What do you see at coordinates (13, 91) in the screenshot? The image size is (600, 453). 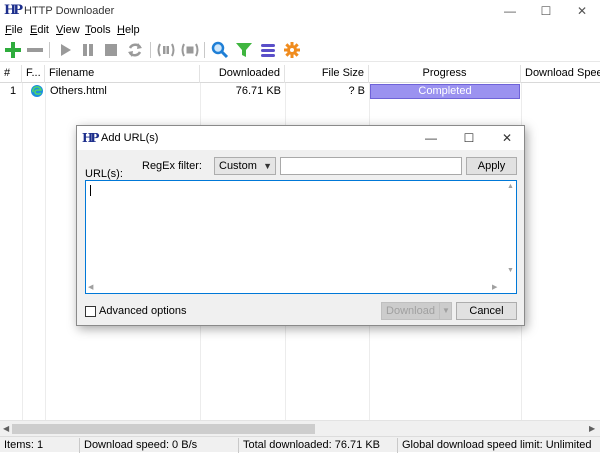 I see `row-number: 1` at bounding box center [13, 91].